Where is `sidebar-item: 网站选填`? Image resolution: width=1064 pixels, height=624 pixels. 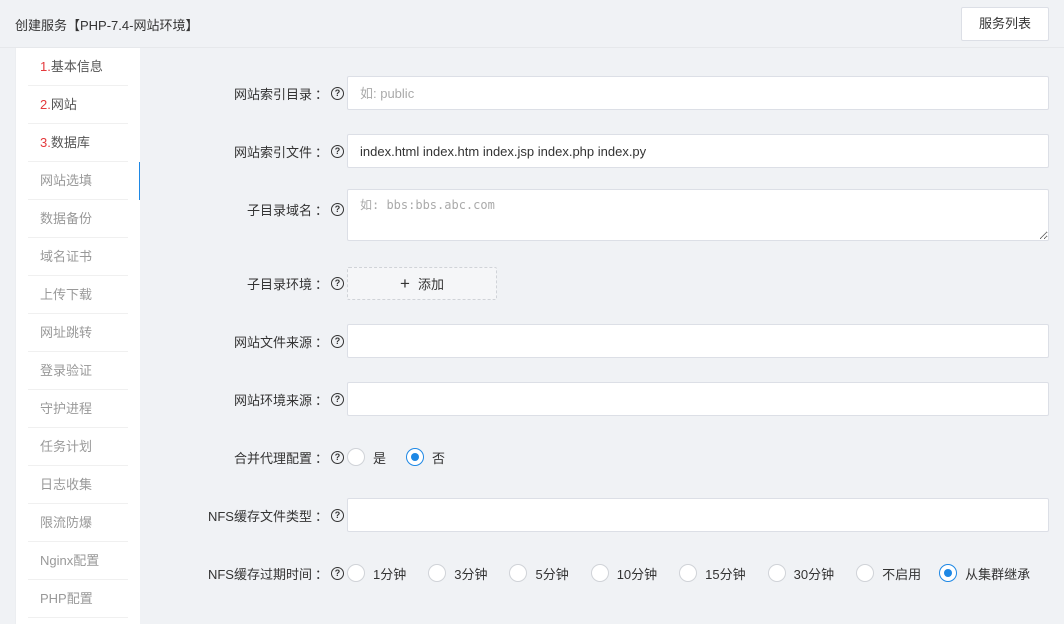 sidebar-item: 网站选填 is located at coordinates (78, 181).